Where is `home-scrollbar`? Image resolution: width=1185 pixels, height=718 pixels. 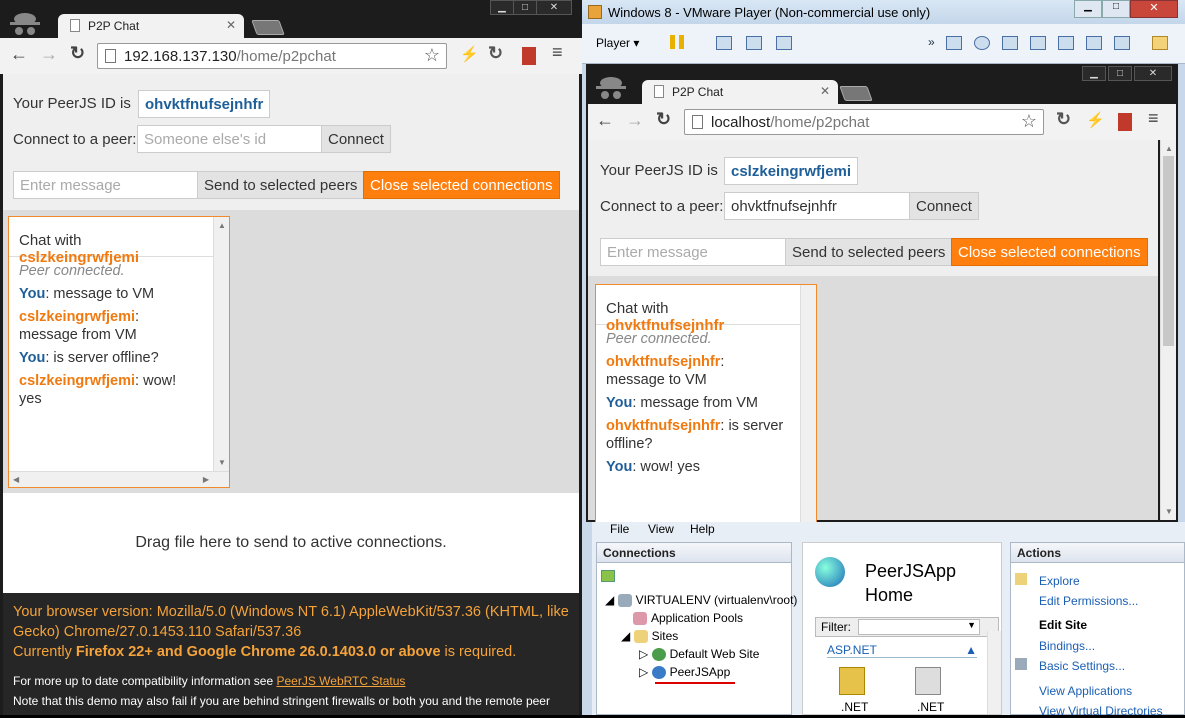 home-scrollbar is located at coordinates (994, 672).